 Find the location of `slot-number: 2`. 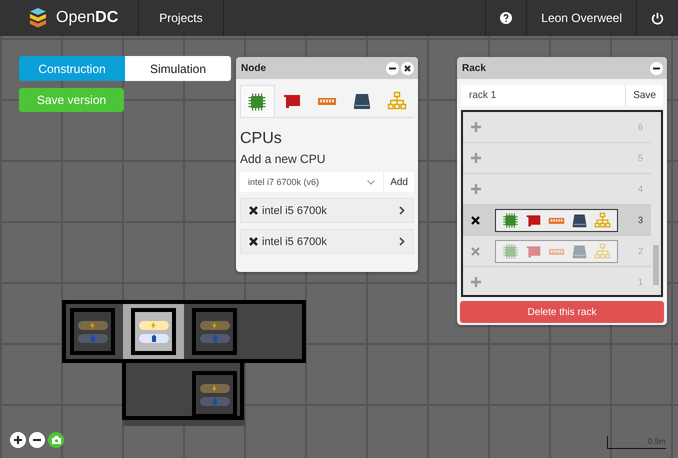

slot-number: 2 is located at coordinates (640, 251).